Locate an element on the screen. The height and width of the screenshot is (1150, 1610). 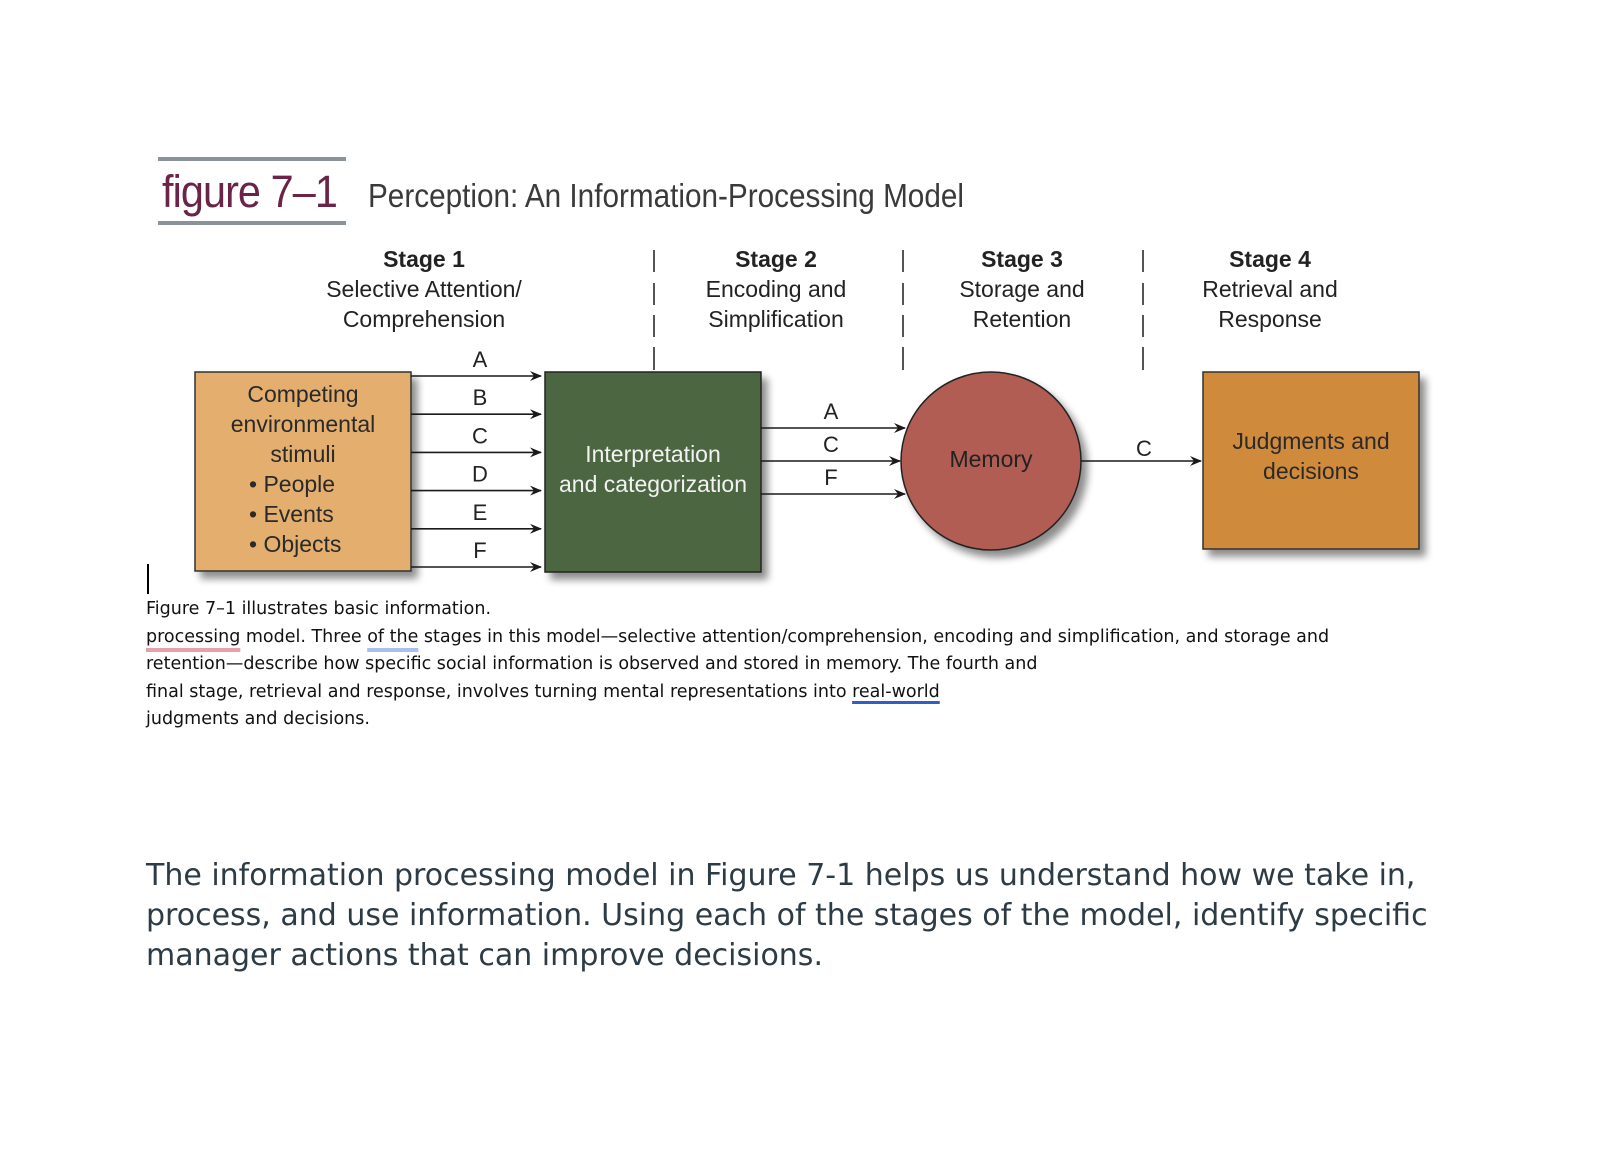
stimuli-bullet-events: • Events is located at coordinates (291, 514).